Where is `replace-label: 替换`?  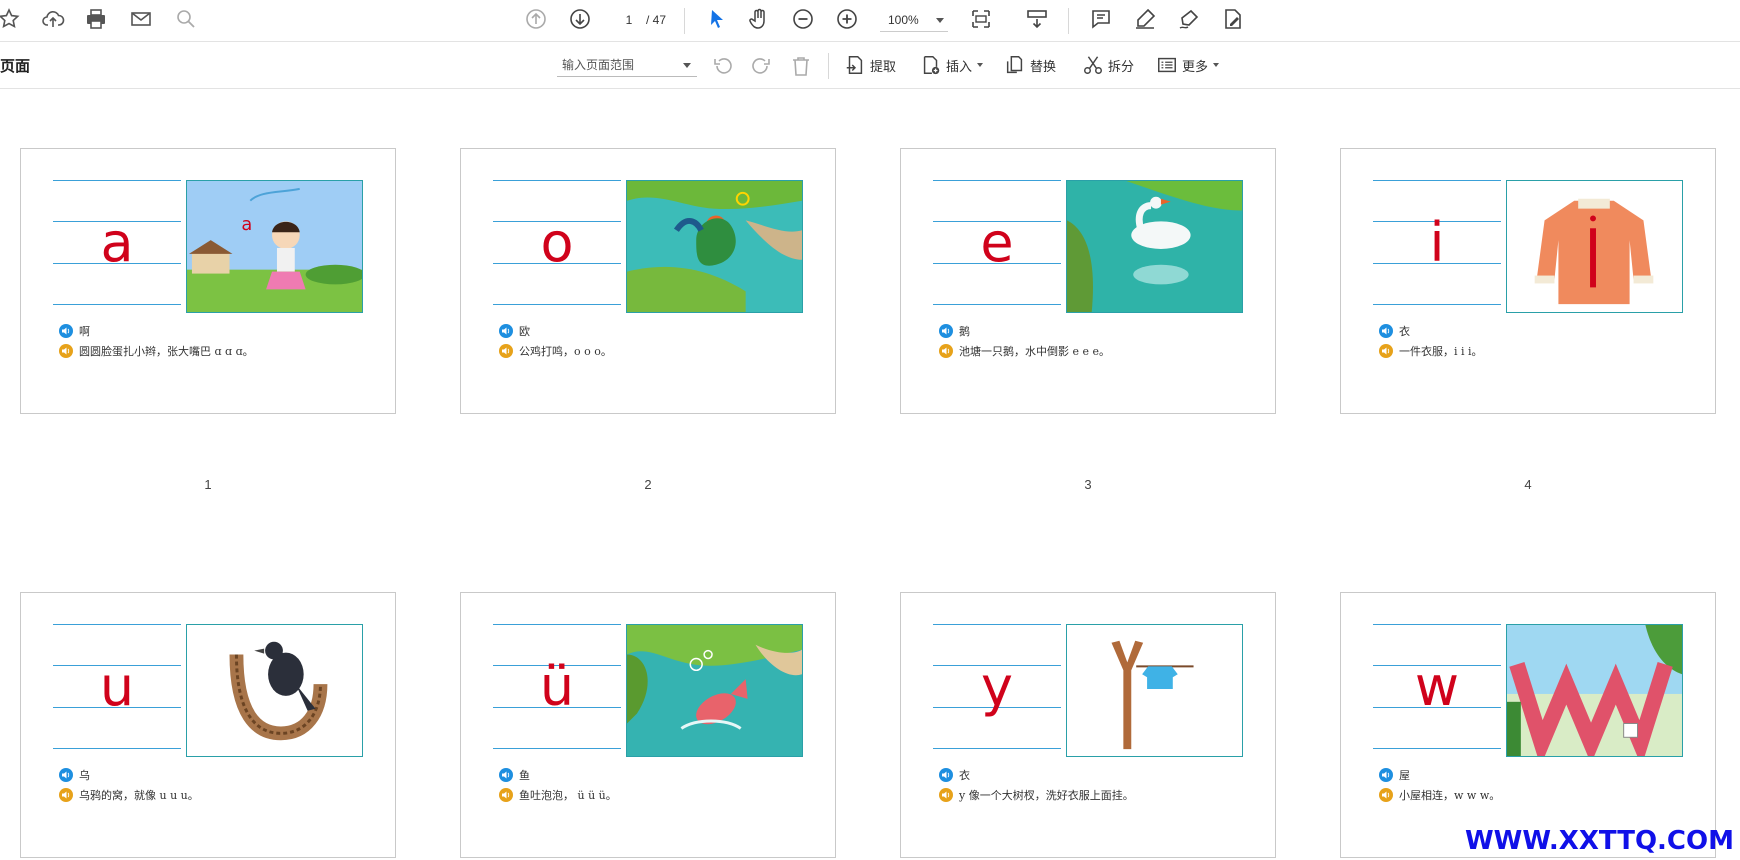 replace-label: 替换 is located at coordinates (1043, 67).